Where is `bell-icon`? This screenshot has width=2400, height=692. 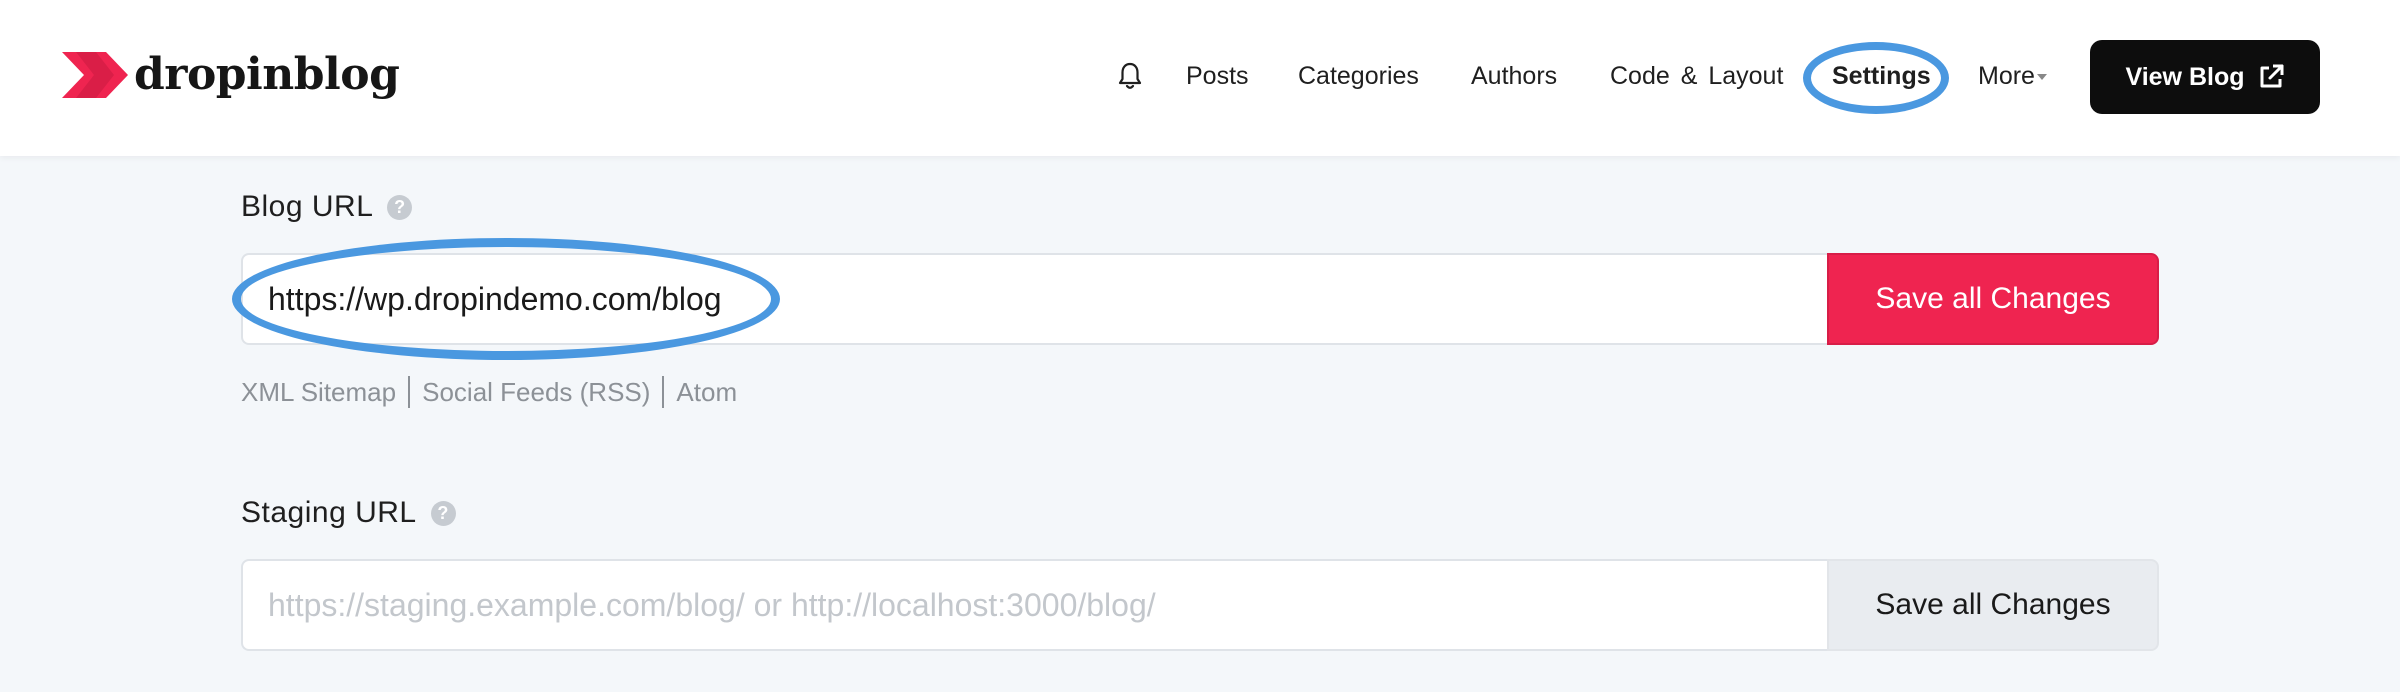
bell-icon is located at coordinates (1130, 78).